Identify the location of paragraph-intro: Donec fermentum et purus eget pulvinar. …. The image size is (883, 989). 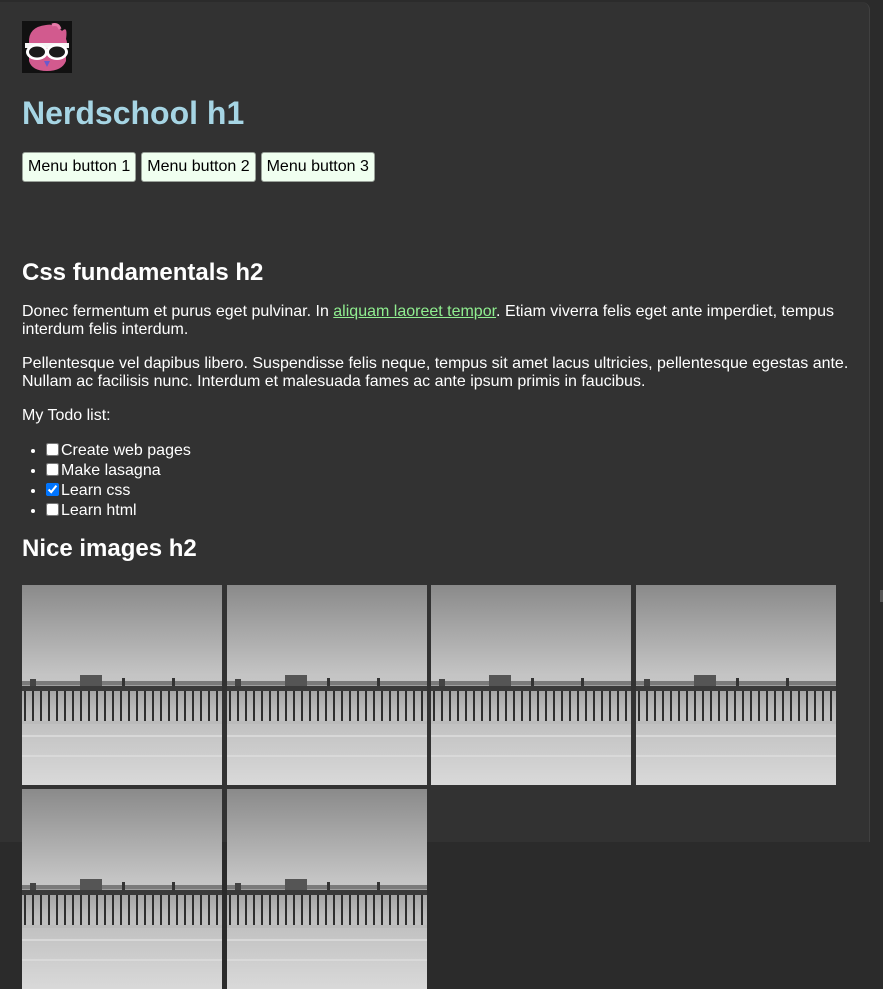
(437, 321).